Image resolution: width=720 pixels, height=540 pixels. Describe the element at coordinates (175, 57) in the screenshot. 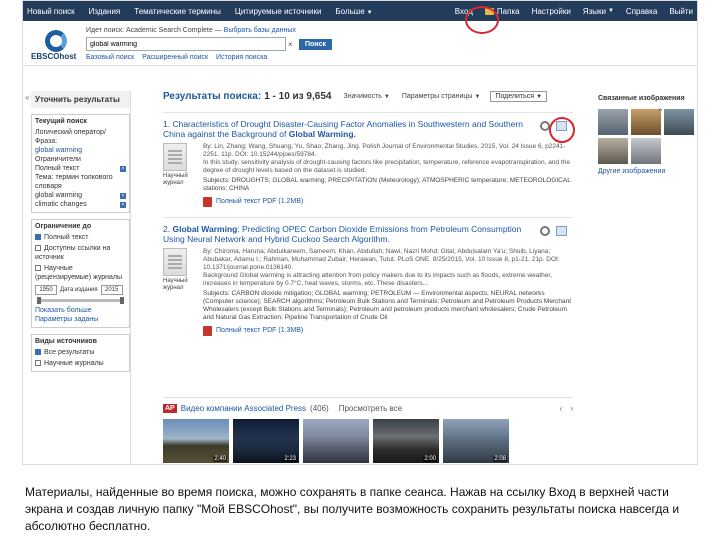

I see `advanced-search-link: Расширенный поиск` at that location.